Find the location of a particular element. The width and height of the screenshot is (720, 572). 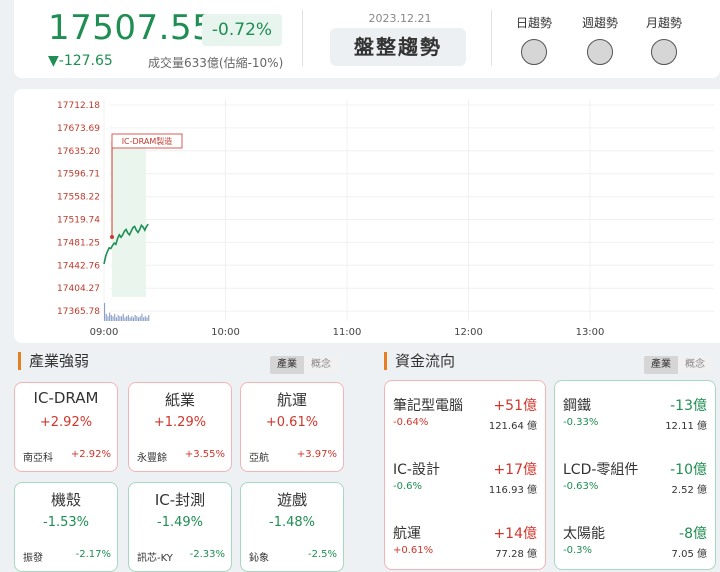

fund-flow-section-title: 資金流向 is located at coordinates (419, 361).